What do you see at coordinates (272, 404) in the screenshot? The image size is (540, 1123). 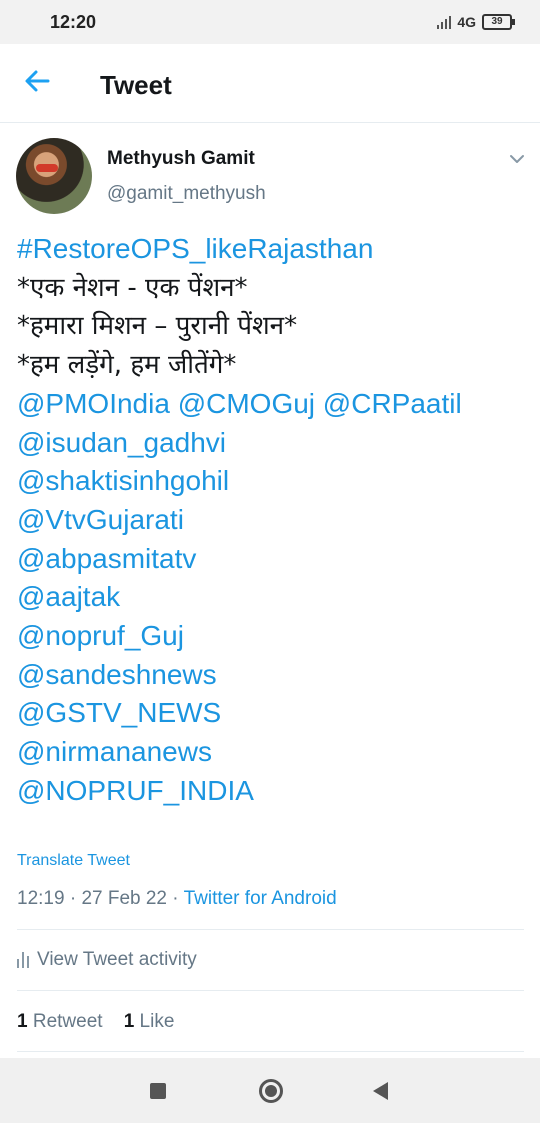 I see `mention-link: @PMOIndia @CMOGuj @CRPaatil` at bounding box center [272, 404].